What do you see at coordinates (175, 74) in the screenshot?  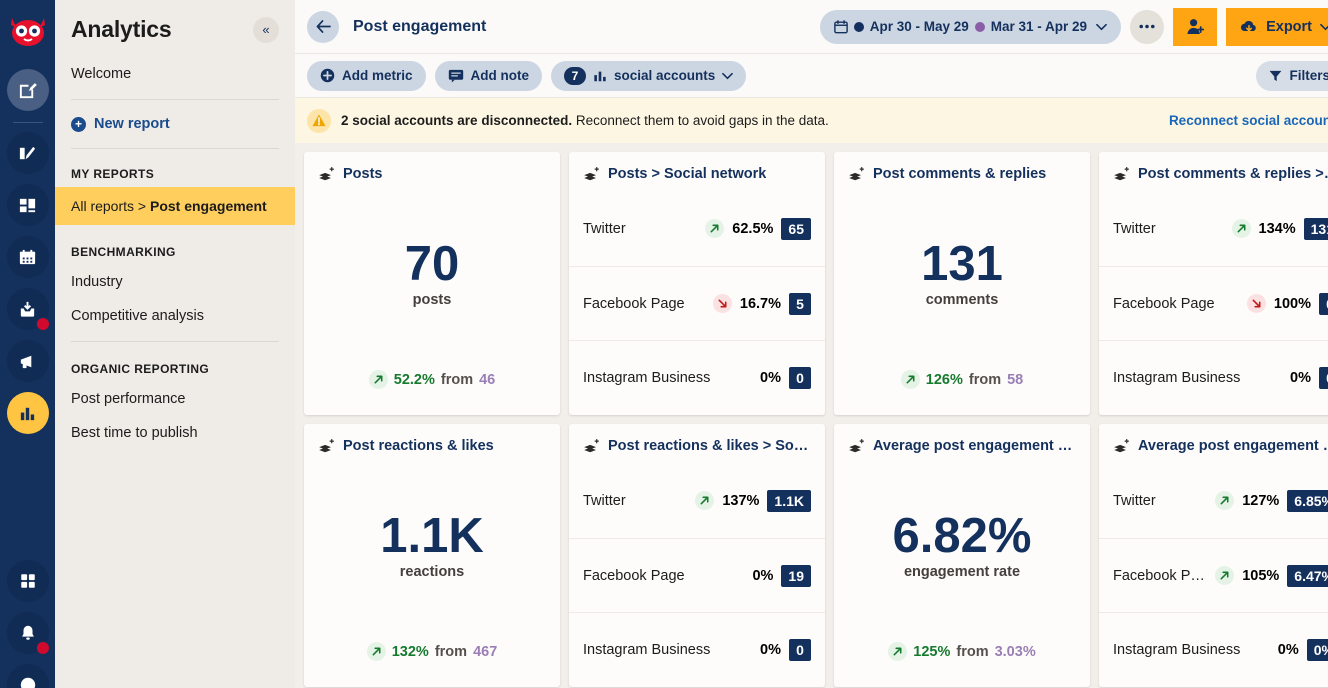 I see `sidebar-item-welcome: Welcome` at bounding box center [175, 74].